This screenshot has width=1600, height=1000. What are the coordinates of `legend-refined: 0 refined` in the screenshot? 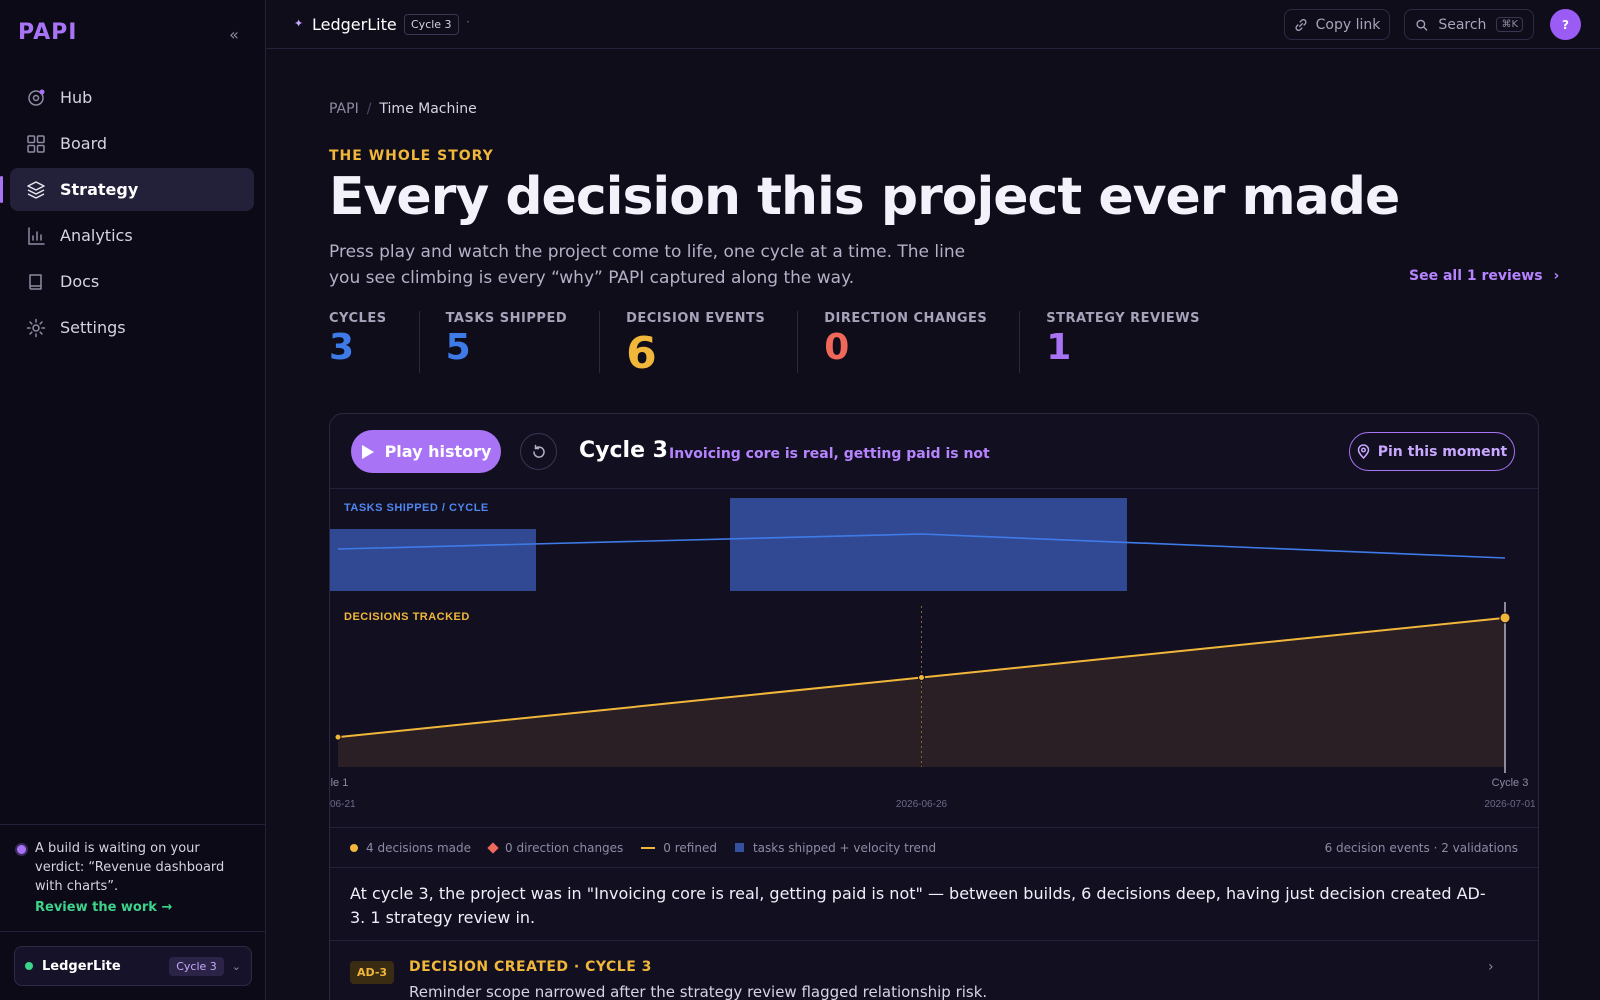 It's located at (679, 848).